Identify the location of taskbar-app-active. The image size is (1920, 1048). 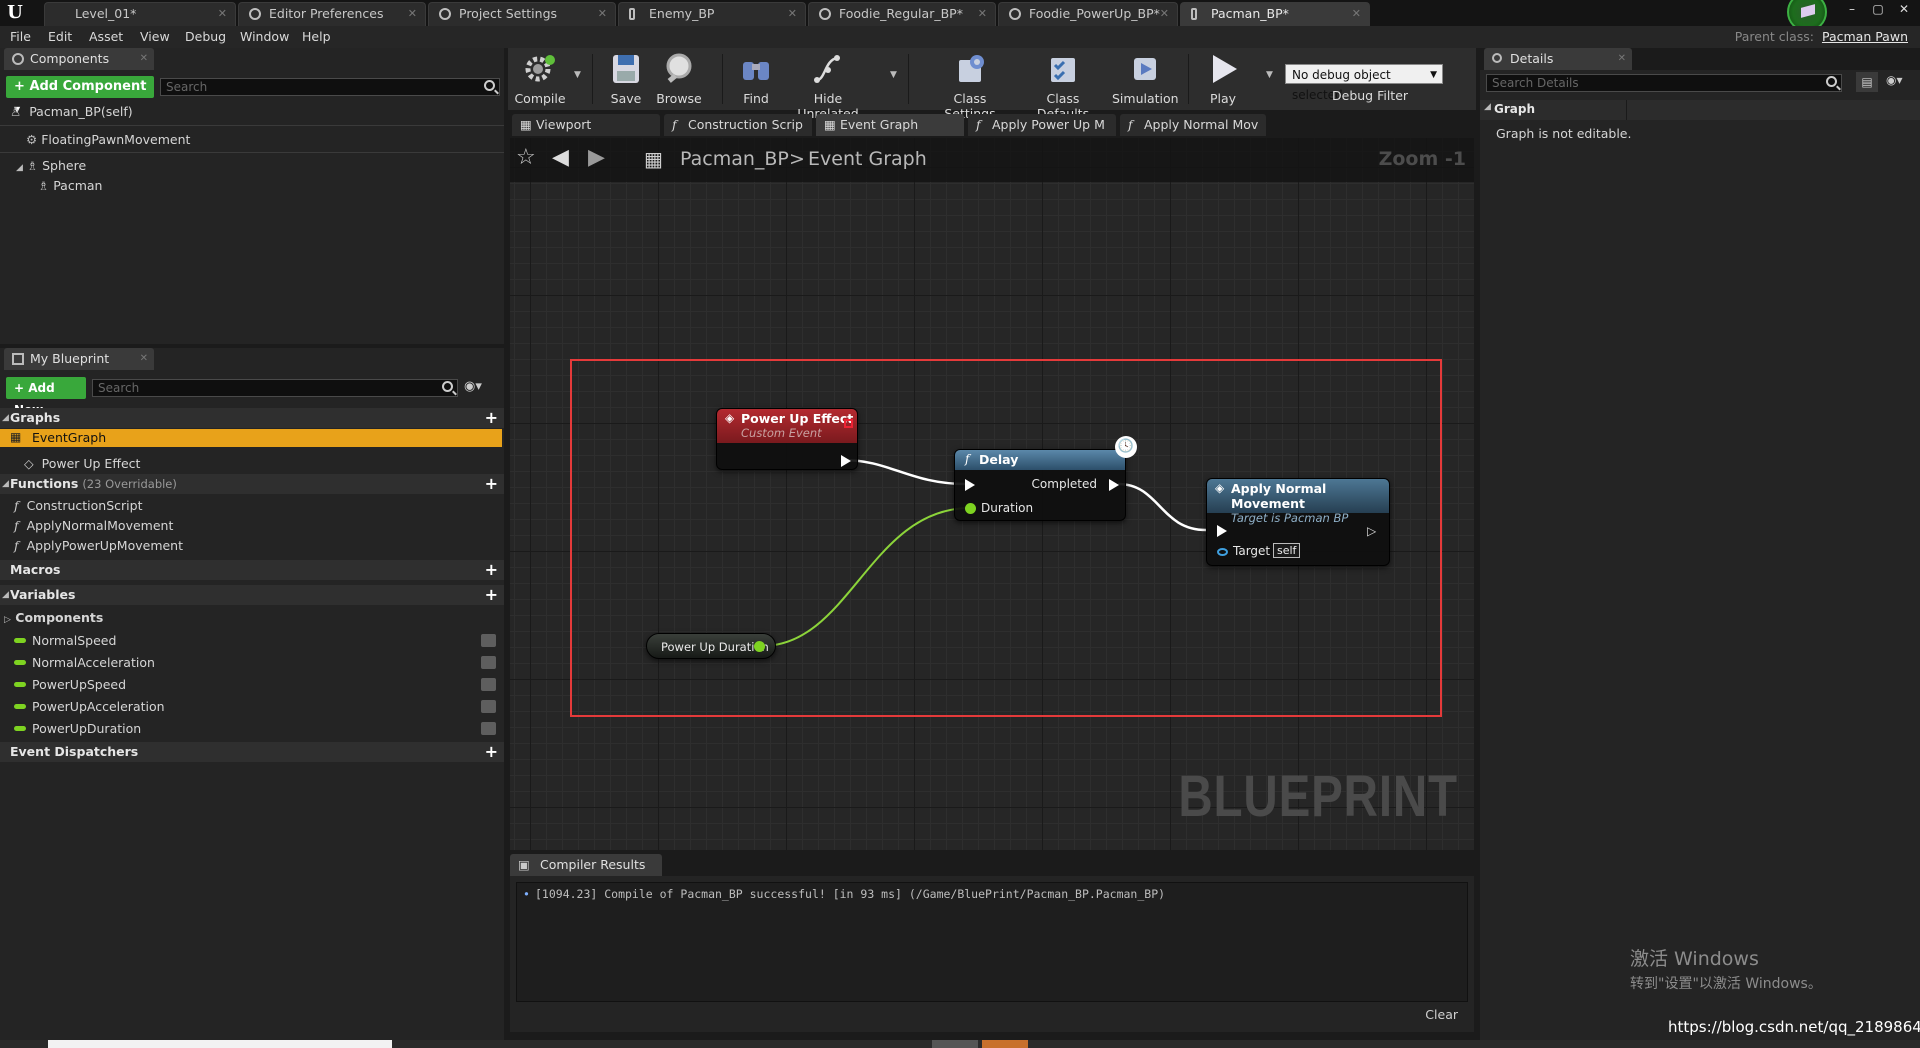
(1005, 1044).